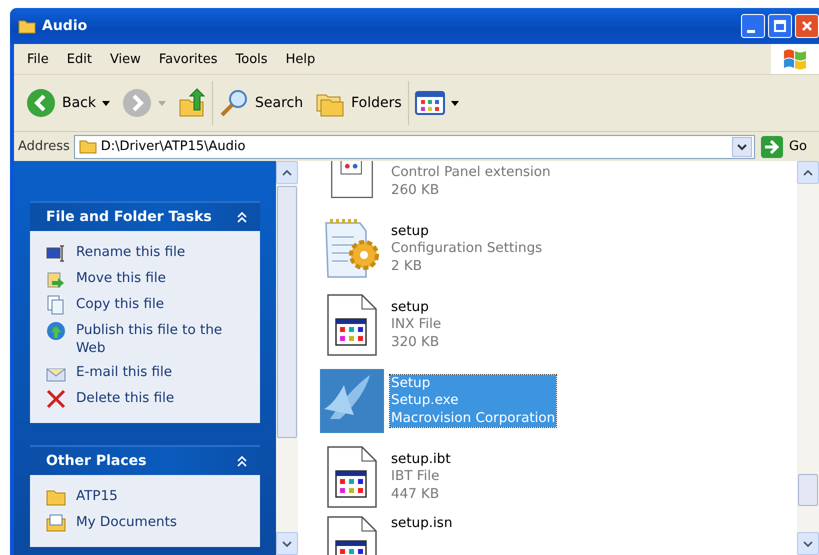  What do you see at coordinates (79, 59) in the screenshot?
I see `menu-item: Edit` at bounding box center [79, 59].